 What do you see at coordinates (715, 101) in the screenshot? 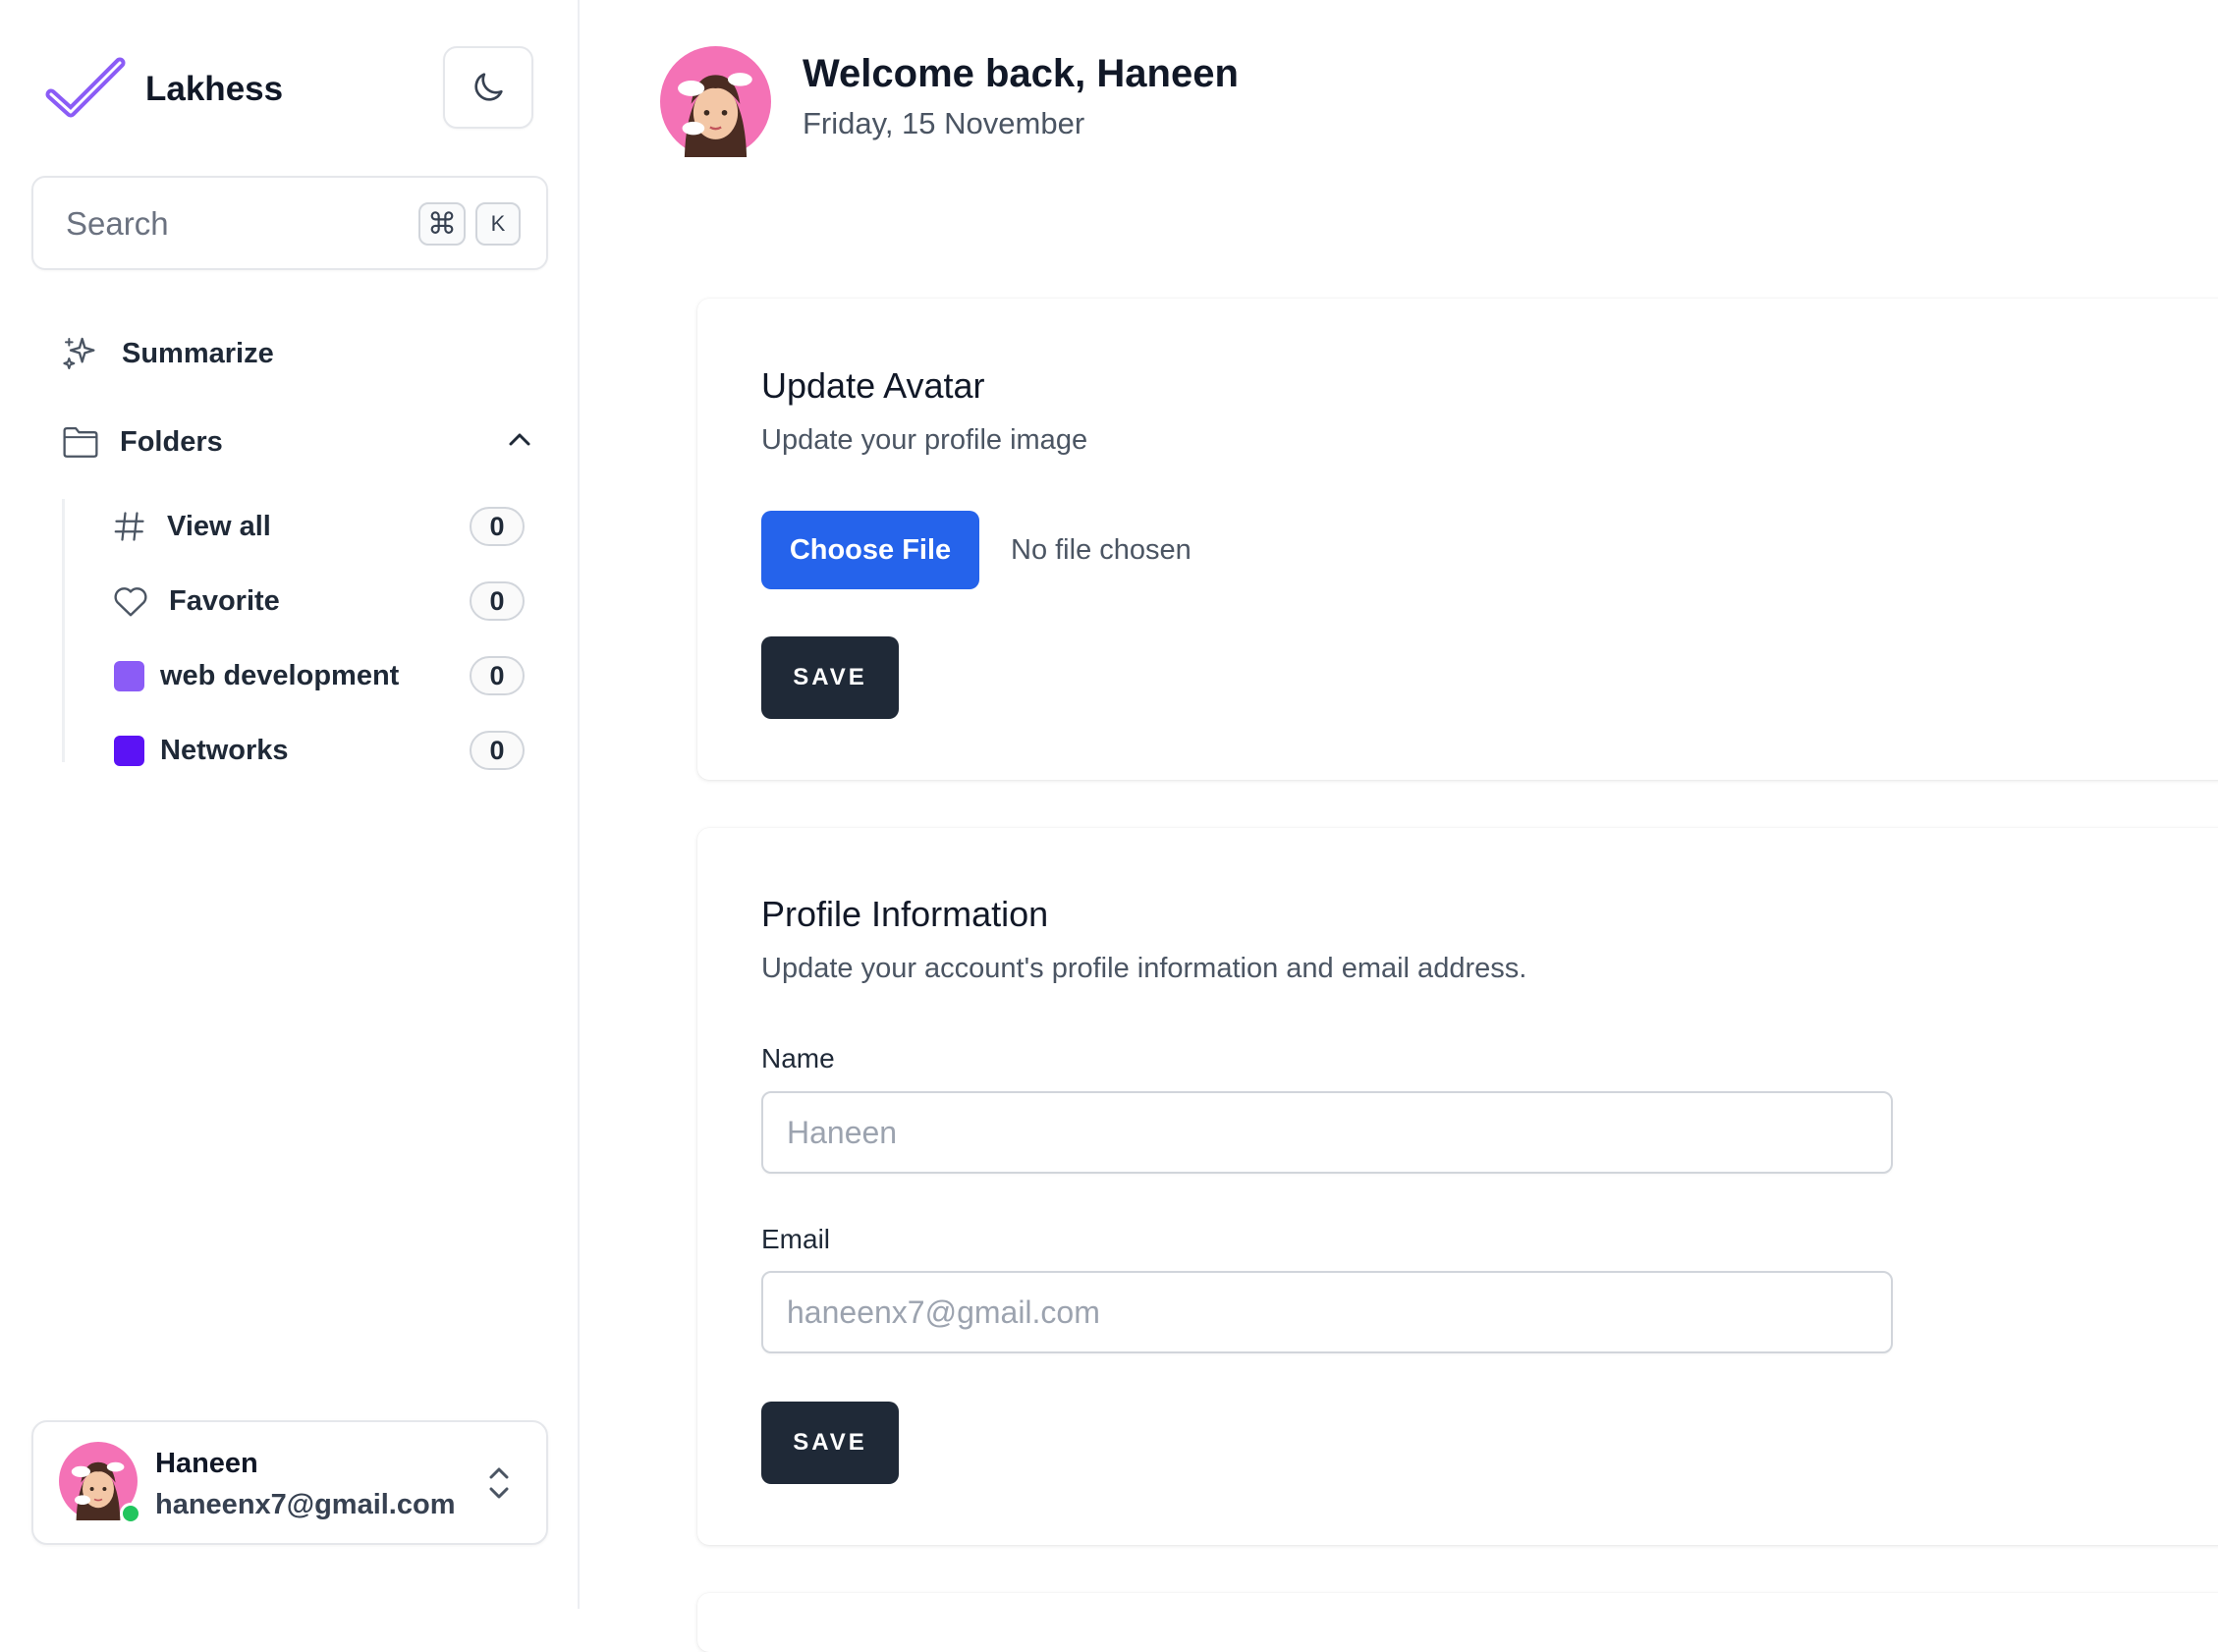
I see `profile-avatar` at bounding box center [715, 101].